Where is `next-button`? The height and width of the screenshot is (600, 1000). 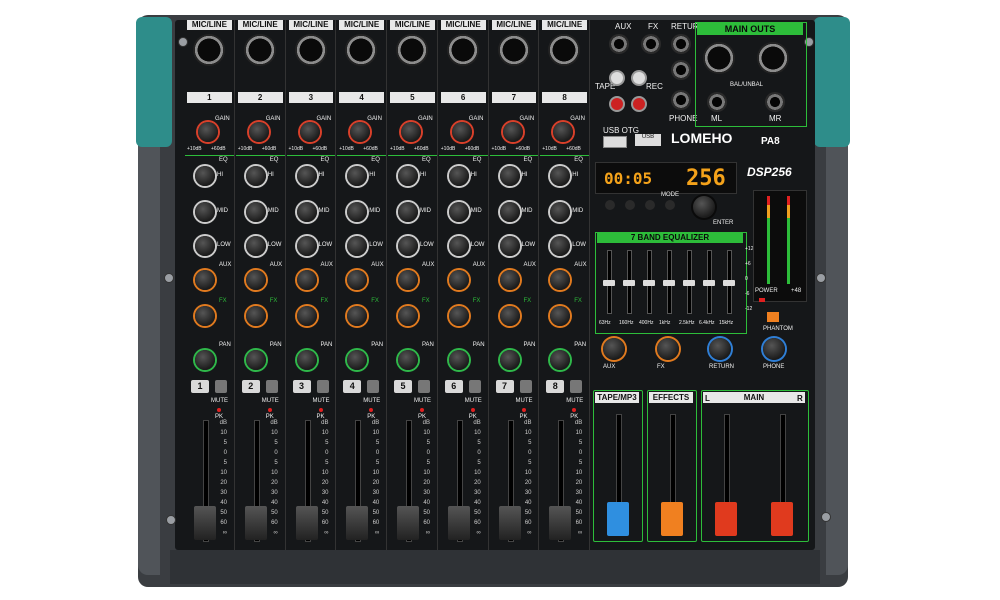 next-button is located at coordinates (630, 205).